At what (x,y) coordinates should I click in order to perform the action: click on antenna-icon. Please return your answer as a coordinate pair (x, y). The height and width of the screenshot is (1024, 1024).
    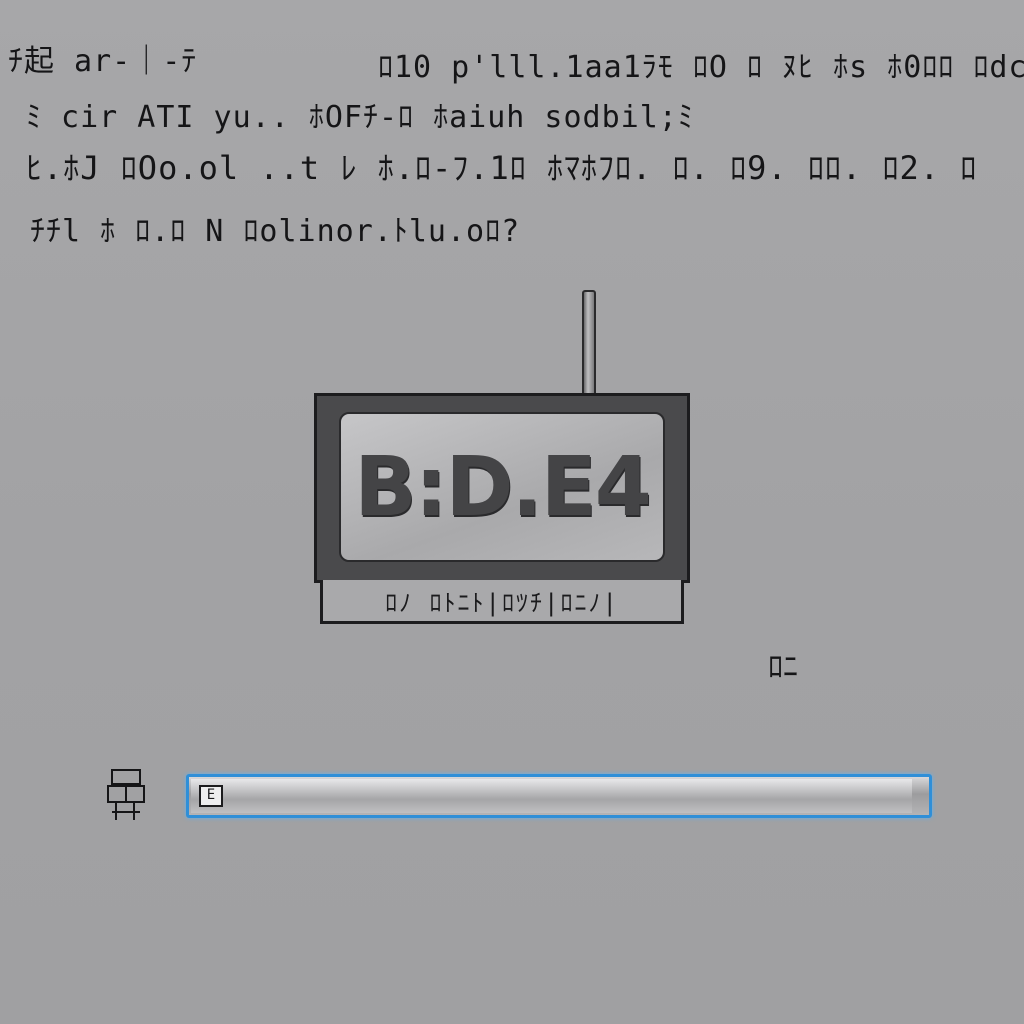
    Looking at the image, I should click on (589, 343).